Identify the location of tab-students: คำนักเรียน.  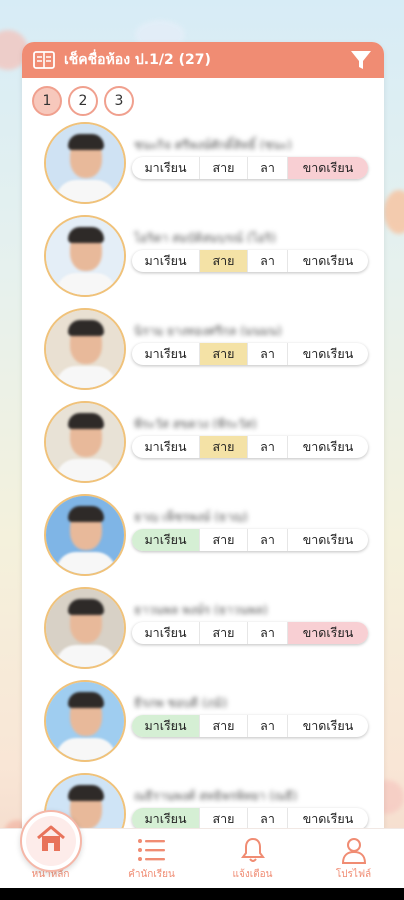
(151, 858).